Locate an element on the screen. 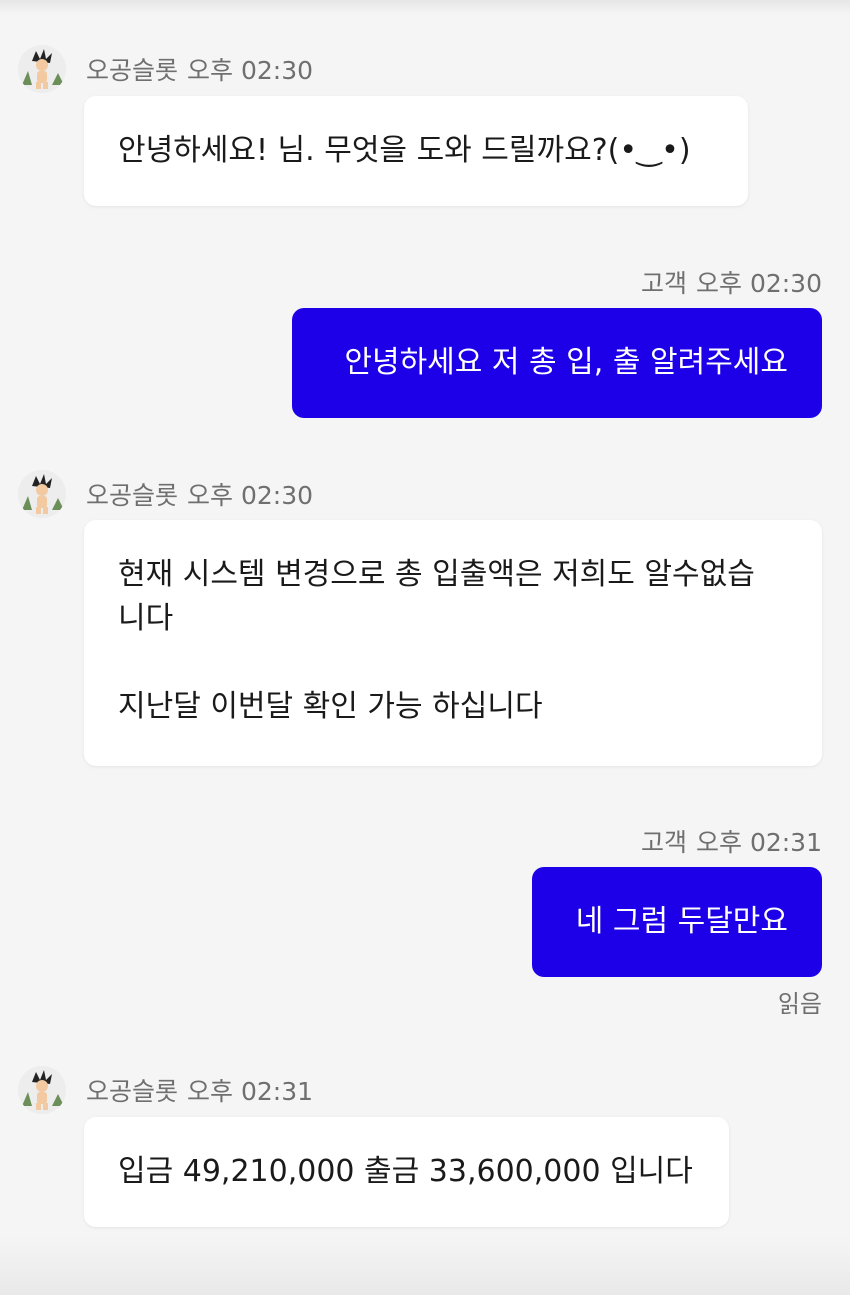  message-meta: 오공슬롯 오후 02:31 is located at coordinates (199, 1092).